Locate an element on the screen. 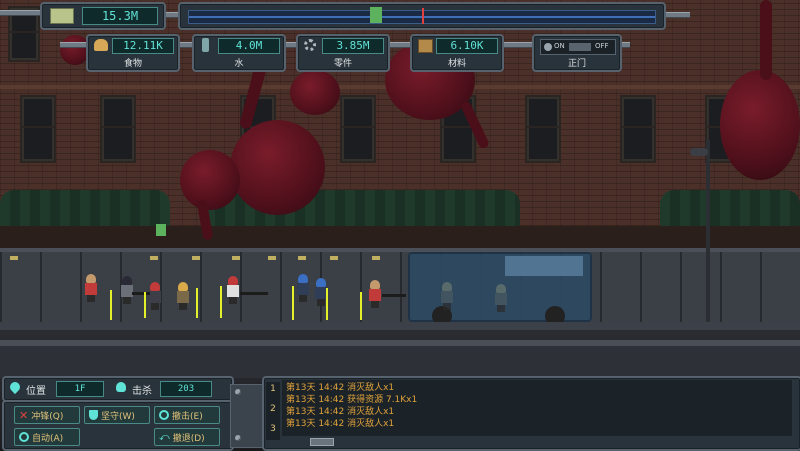  water-value: 4.0M is located at coordinates (249, 46).